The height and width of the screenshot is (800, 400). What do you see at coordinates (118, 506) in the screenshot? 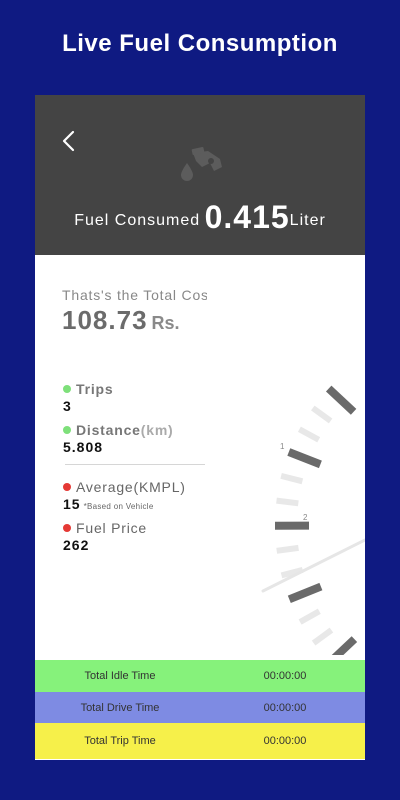
I see `average-note: *Based on Vehicle` at bounding box center [118, 506].